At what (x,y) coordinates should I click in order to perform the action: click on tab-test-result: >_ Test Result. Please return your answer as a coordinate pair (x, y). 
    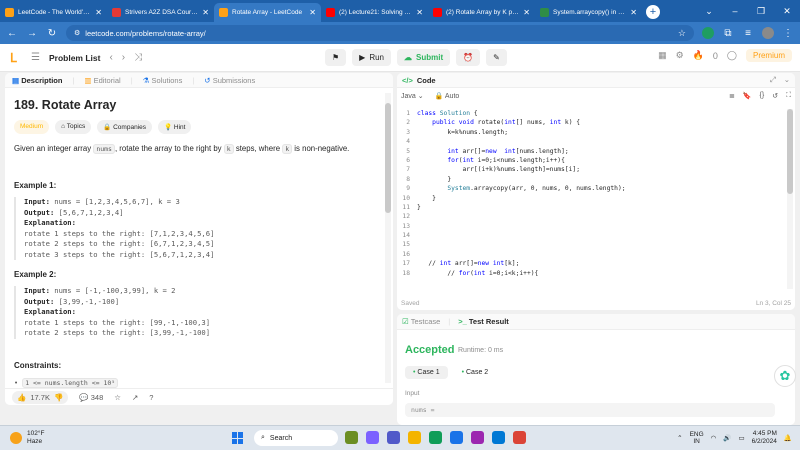
    Looking at the image, I should click on (483, 321).